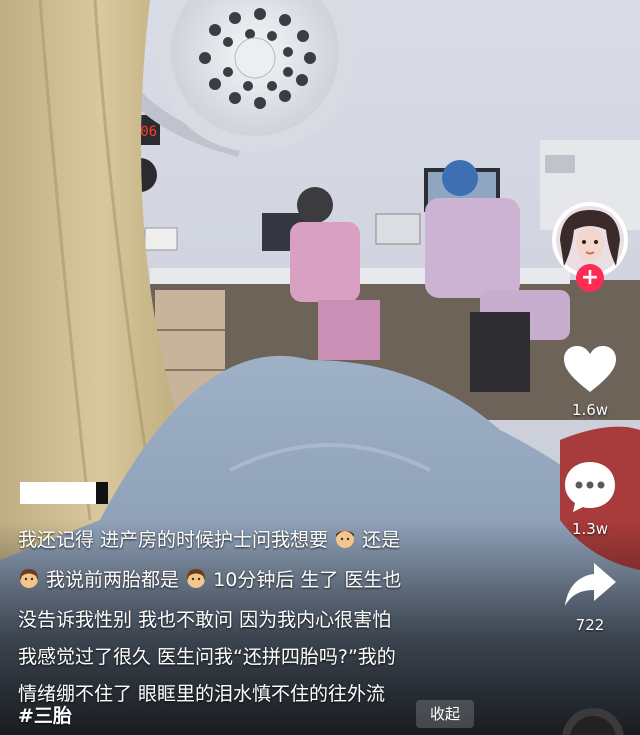 This screenshot has width=640, height=735. What do you see at coordinates (590, 529) in the screenshot?
I see `comment-count: 1.3w` at bounding box center [590, 529].